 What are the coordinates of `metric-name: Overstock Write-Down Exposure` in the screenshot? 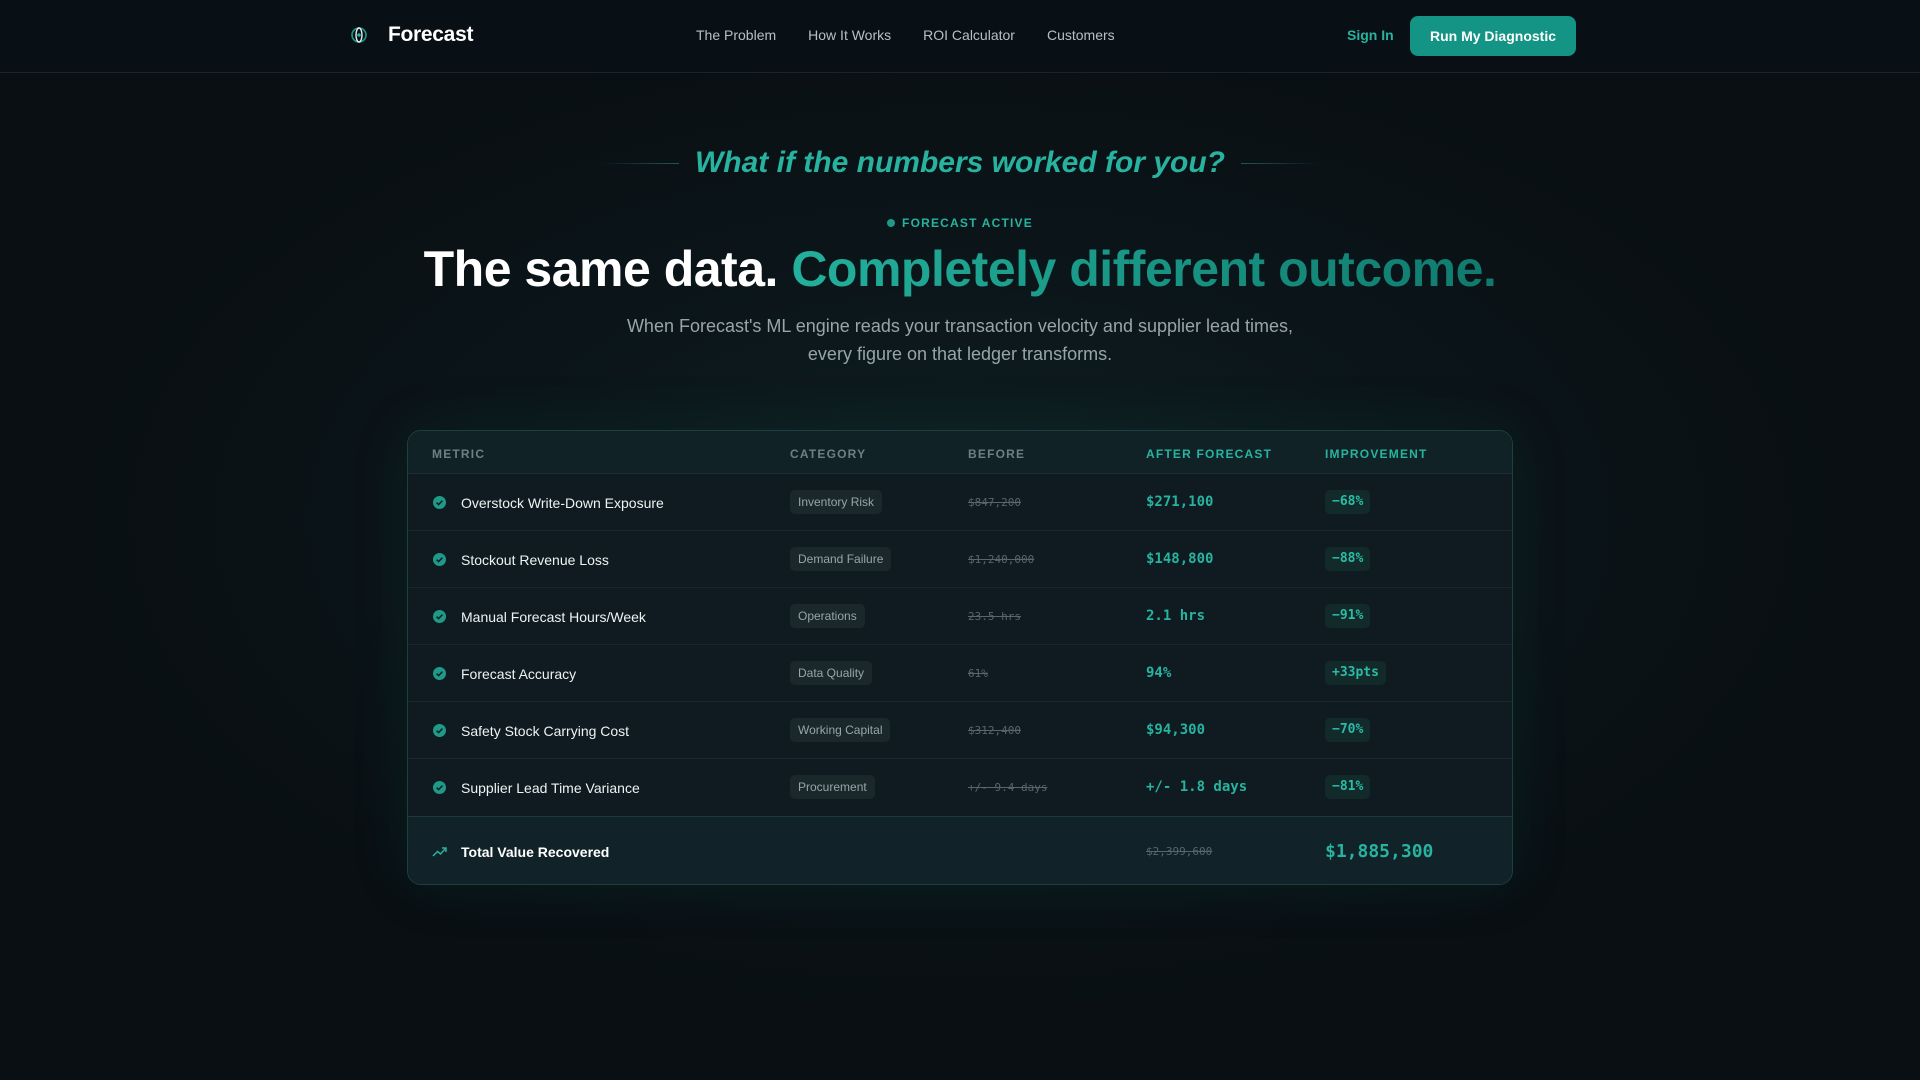 It's located at (562, 503).